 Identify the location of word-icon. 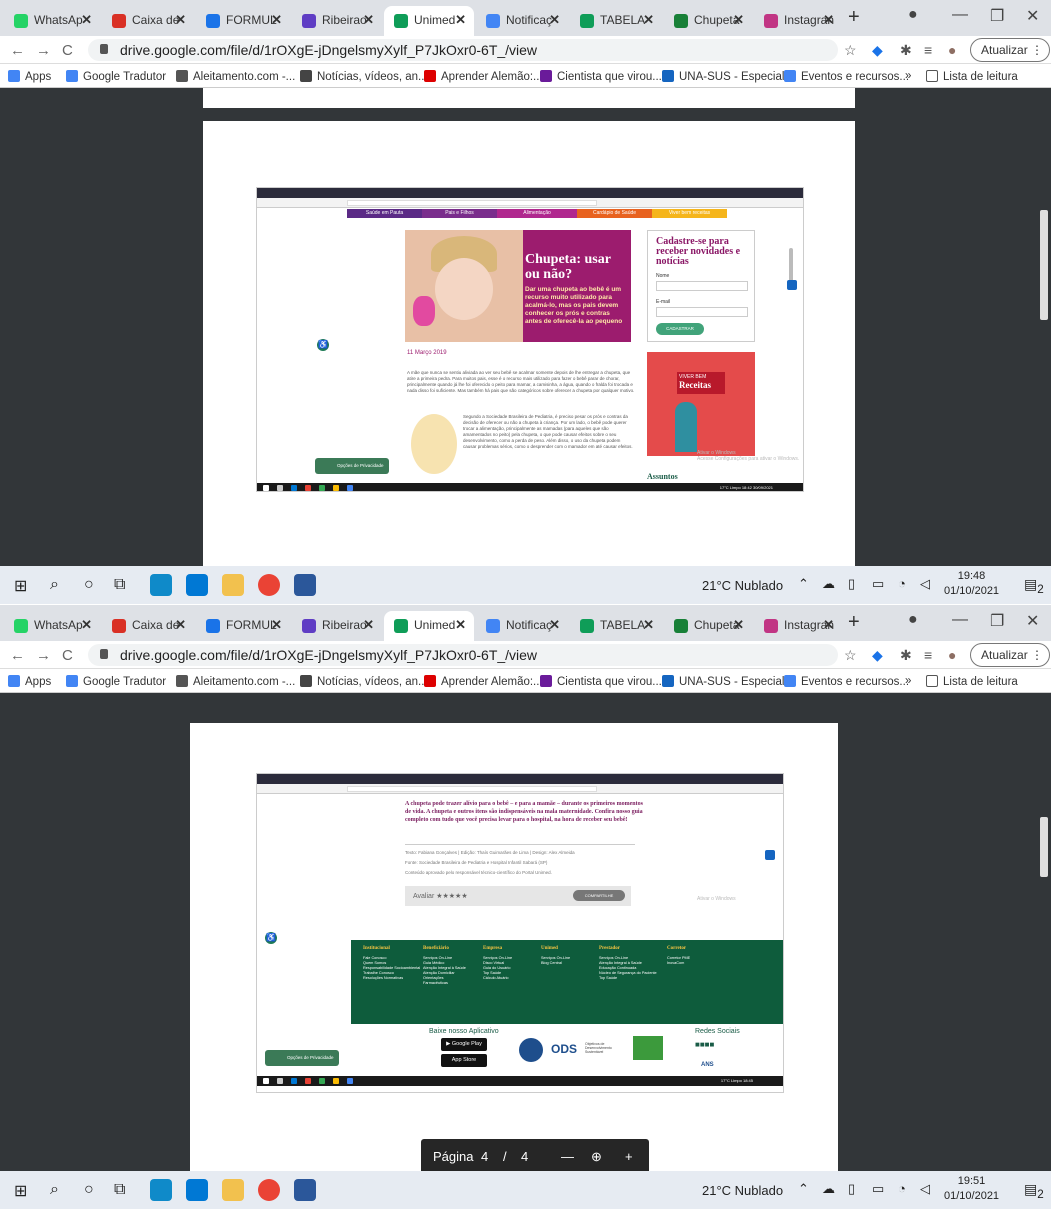
(305, 585).